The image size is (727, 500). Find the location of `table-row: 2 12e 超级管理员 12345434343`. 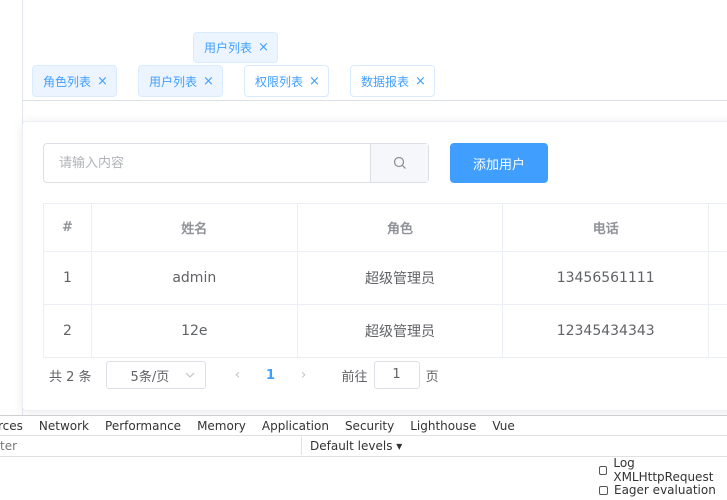

table-row: 2 12e 超级管理员 12345434343 is located at coordinates (385, 331).